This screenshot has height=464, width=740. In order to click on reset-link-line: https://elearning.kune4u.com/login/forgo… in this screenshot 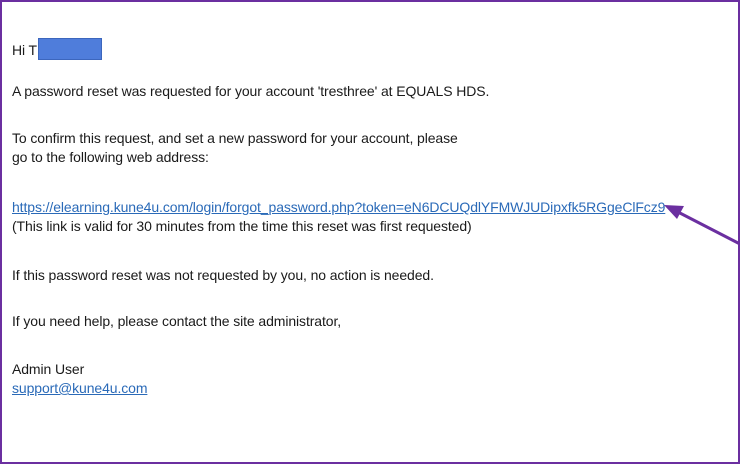, I will do `click(338, 207)`.